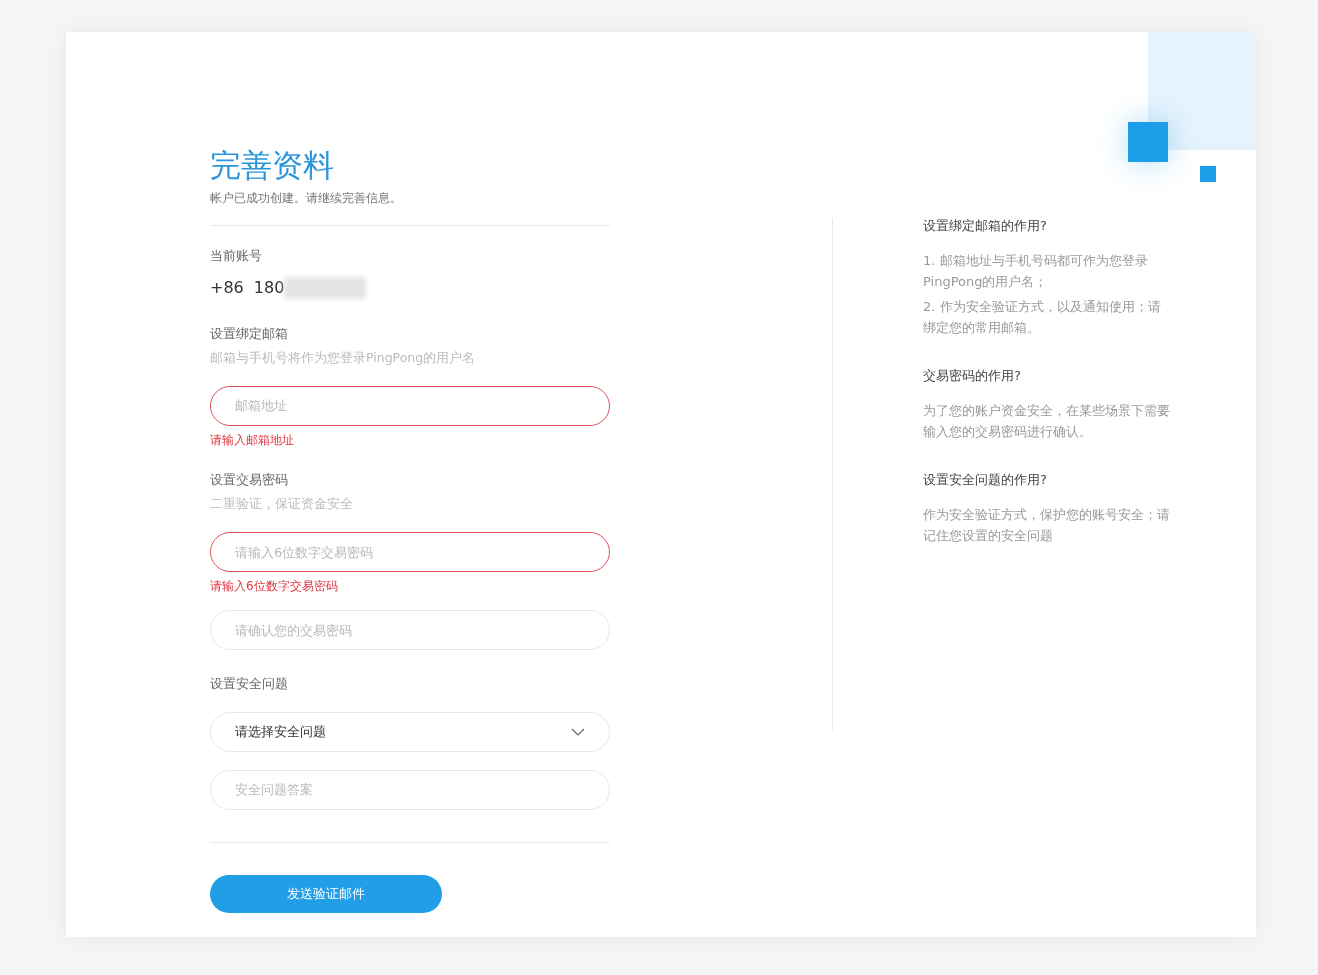 This screenshot has width=1318, height=975. What do you see at coordinates (1047, 525) in the screenshot?
I see `help-answer: 作为安全验证方式，保护您的账号安全；请记住您设置的安全问题` at bounding box center [1047, 525].